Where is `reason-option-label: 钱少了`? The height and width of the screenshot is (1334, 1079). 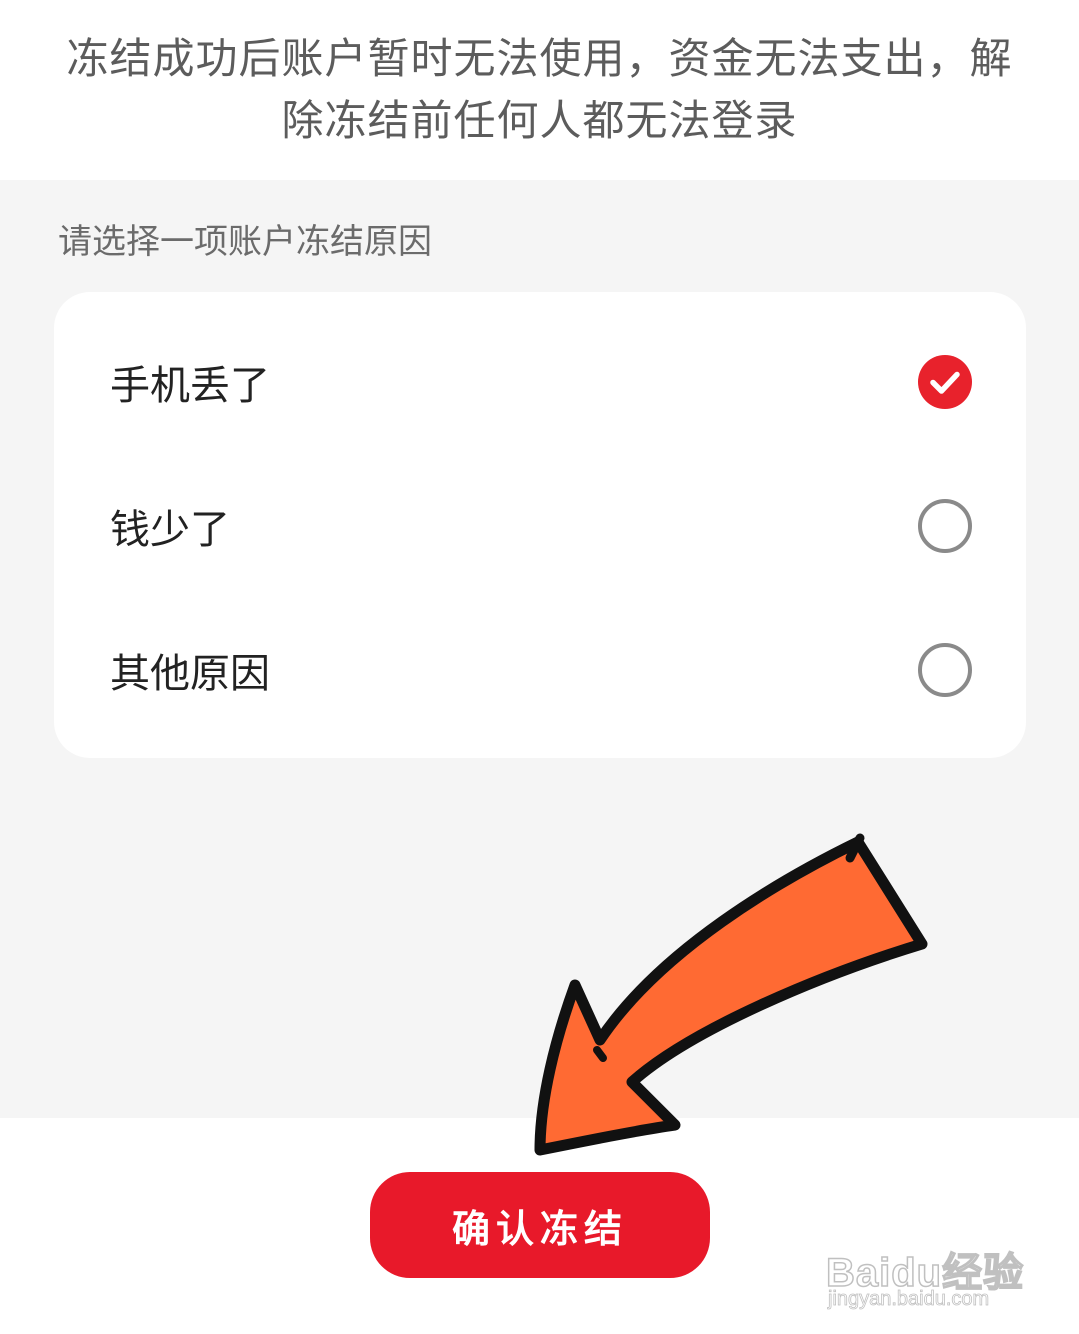
reason-option-label: 钱少了 is located at coordinates (170, 530).